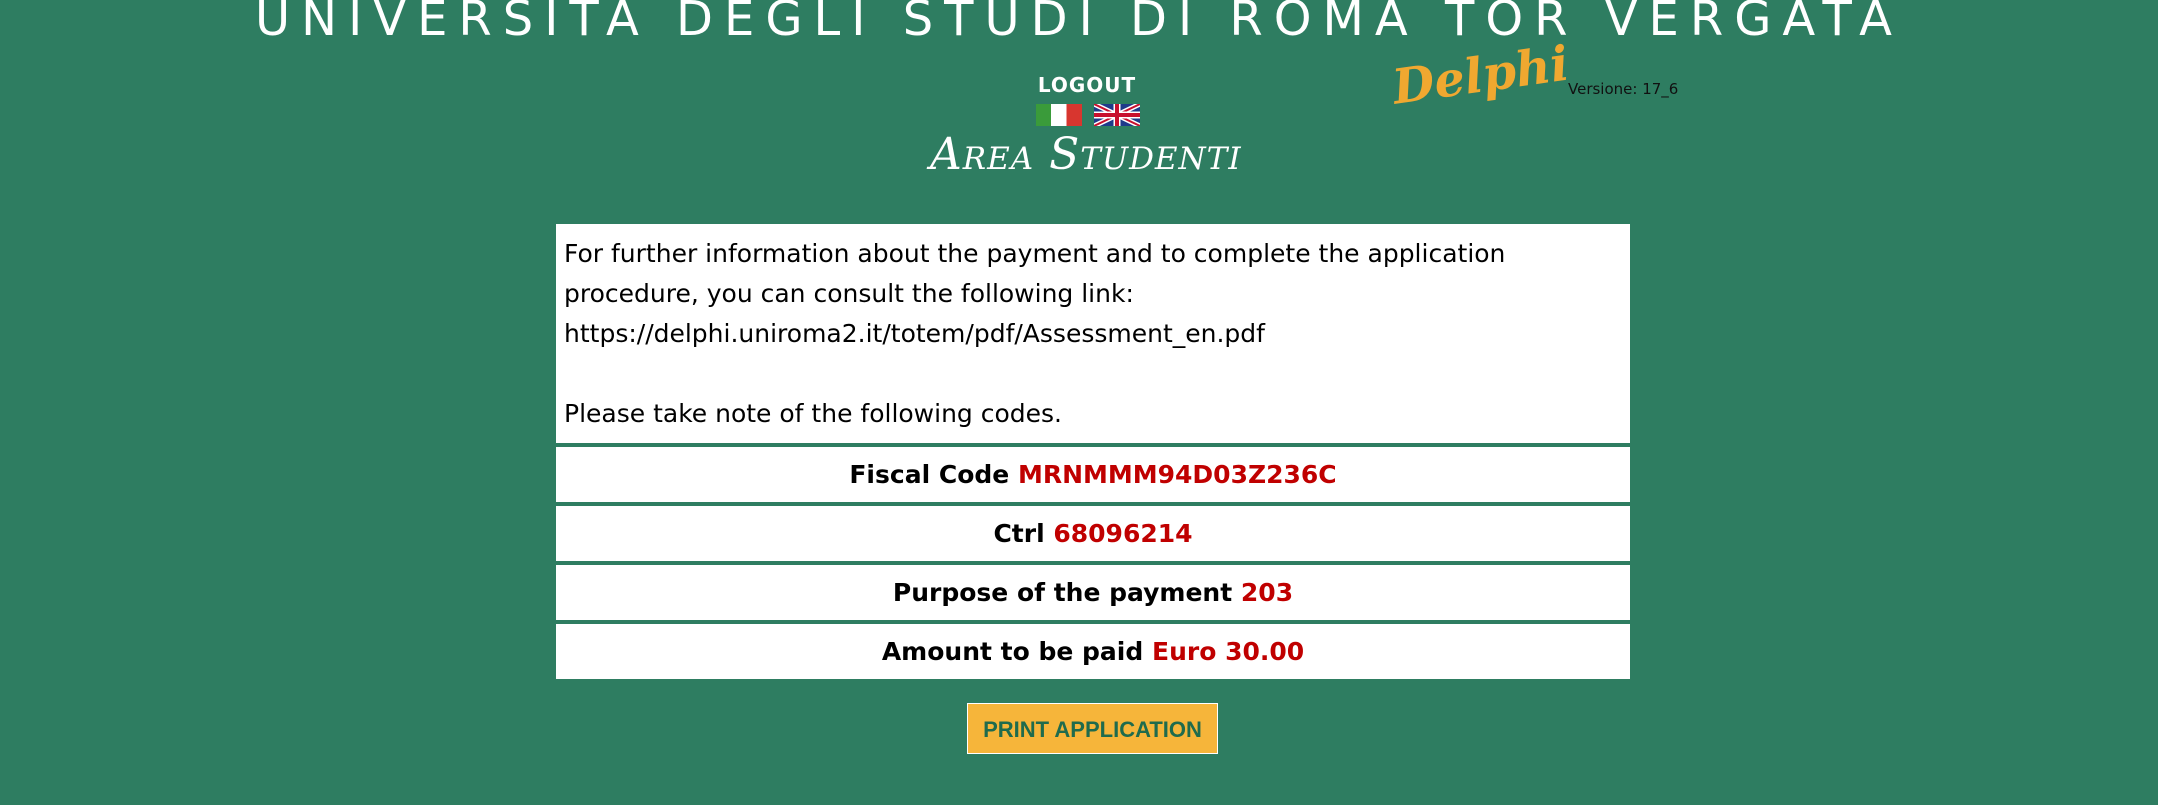 This screenshot has width=2158, height=805. Describe the element at coordinates (1177, 474) in the screenshot. I see `fiscal-code-value: MRNMMM94D03Z236C` at that location.